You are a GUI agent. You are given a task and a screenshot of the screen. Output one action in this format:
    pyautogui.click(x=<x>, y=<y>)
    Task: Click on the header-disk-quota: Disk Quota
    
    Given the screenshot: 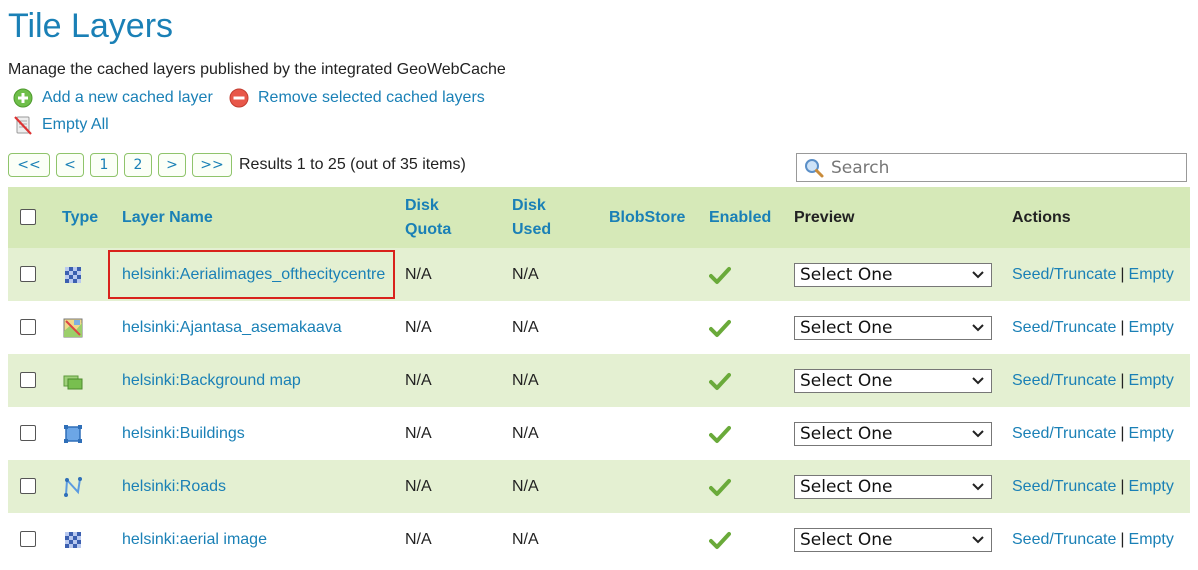 What is the action you would take?
    pyautogui.click(x=458, y=217)
    